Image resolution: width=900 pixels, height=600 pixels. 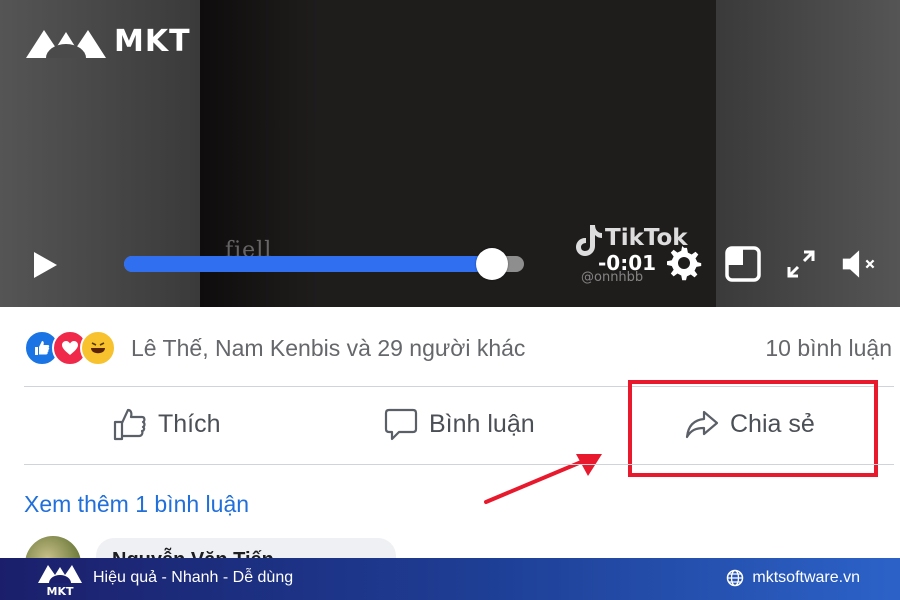 I want to click on time-remaining: -0:01, so click(x=627, y=263).